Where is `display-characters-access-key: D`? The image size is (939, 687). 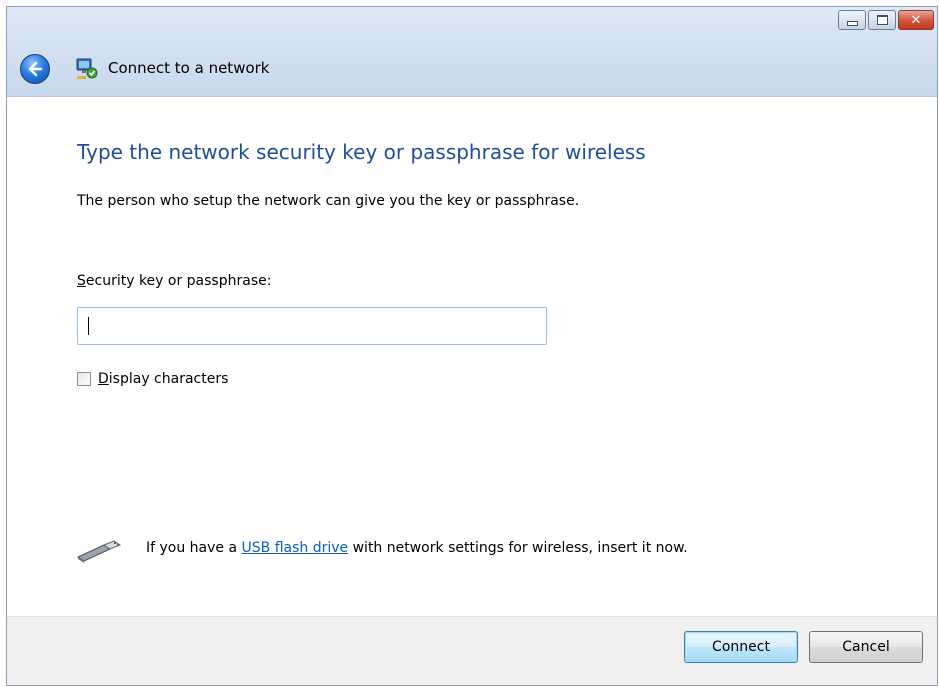 display-characters-access-key: D is located at coordinates (103, 379).